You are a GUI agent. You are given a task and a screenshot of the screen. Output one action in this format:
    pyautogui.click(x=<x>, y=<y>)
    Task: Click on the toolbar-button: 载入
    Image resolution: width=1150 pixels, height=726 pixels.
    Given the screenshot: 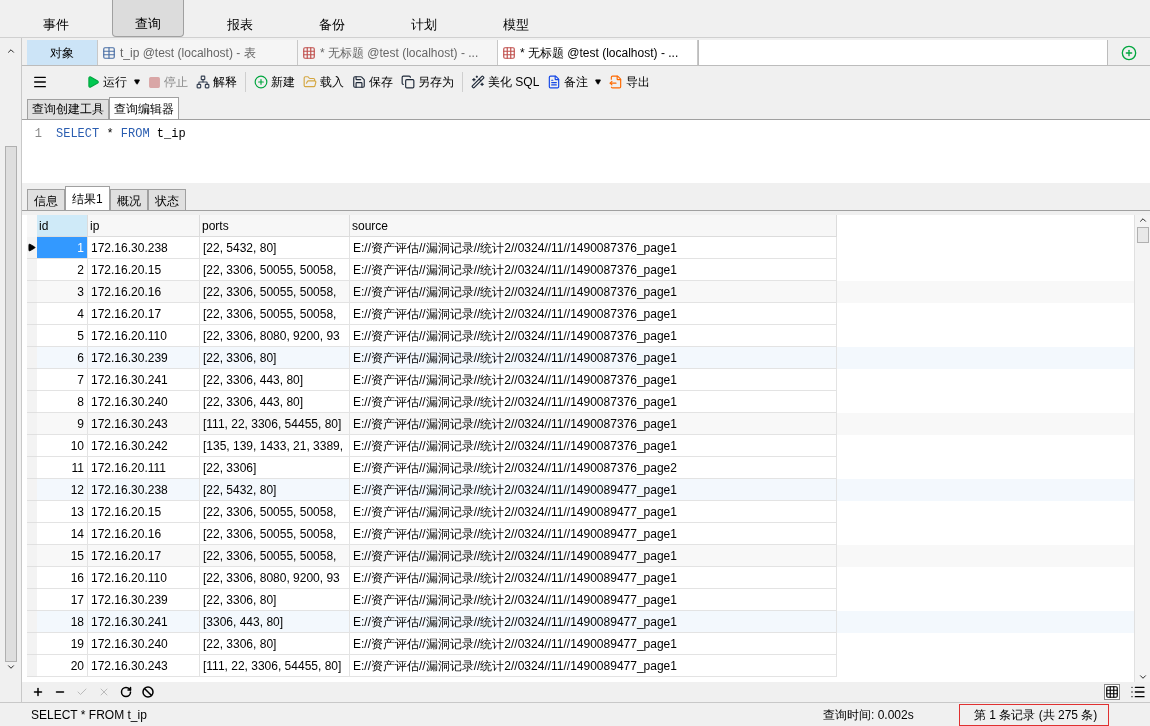 What is the action you would take?
    pyautogui.click(x=323, y=82)
    